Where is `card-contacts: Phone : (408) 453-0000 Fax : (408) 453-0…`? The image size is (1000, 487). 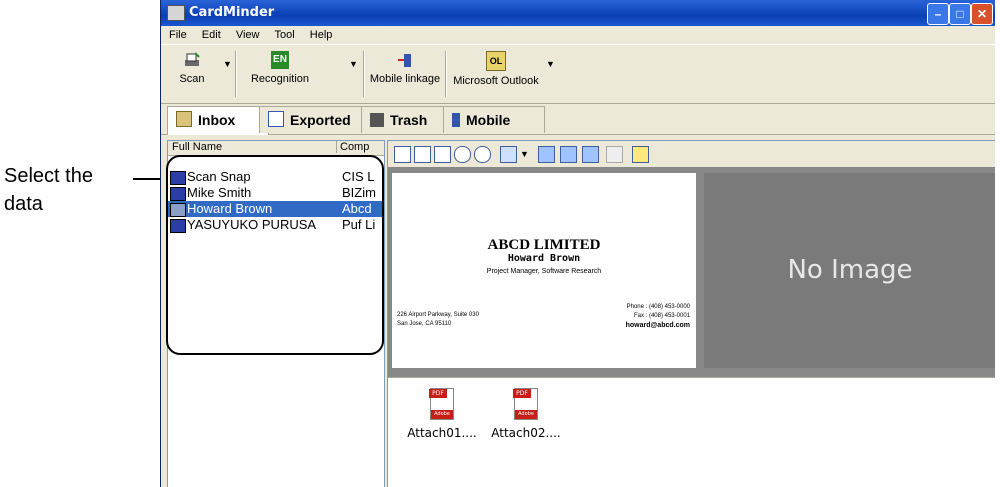 card-contacts: Phone : (408) 453-0000 Fax : (408) 453-0… is located at coordinates (658, 316).